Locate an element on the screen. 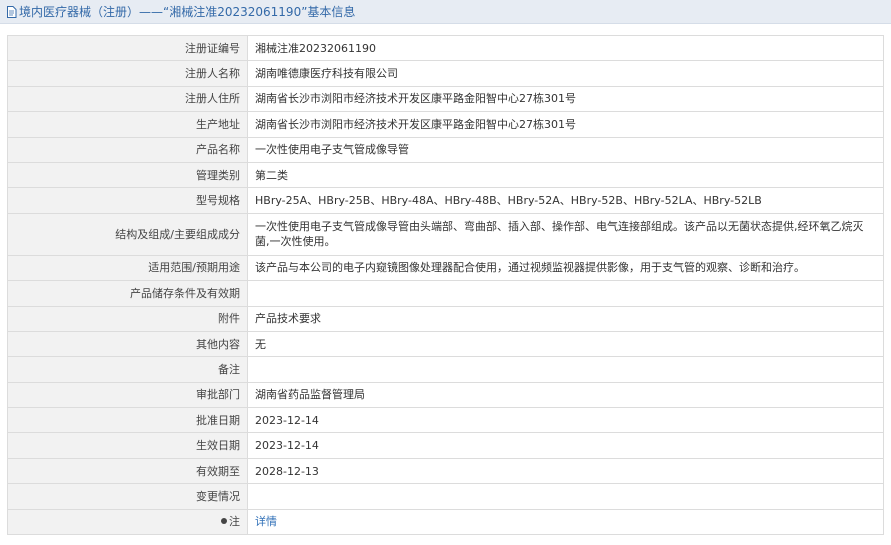 The width and height of the screenshot is (891, 545). note-value-cell: 详情 is located at coordinates (565, 522).